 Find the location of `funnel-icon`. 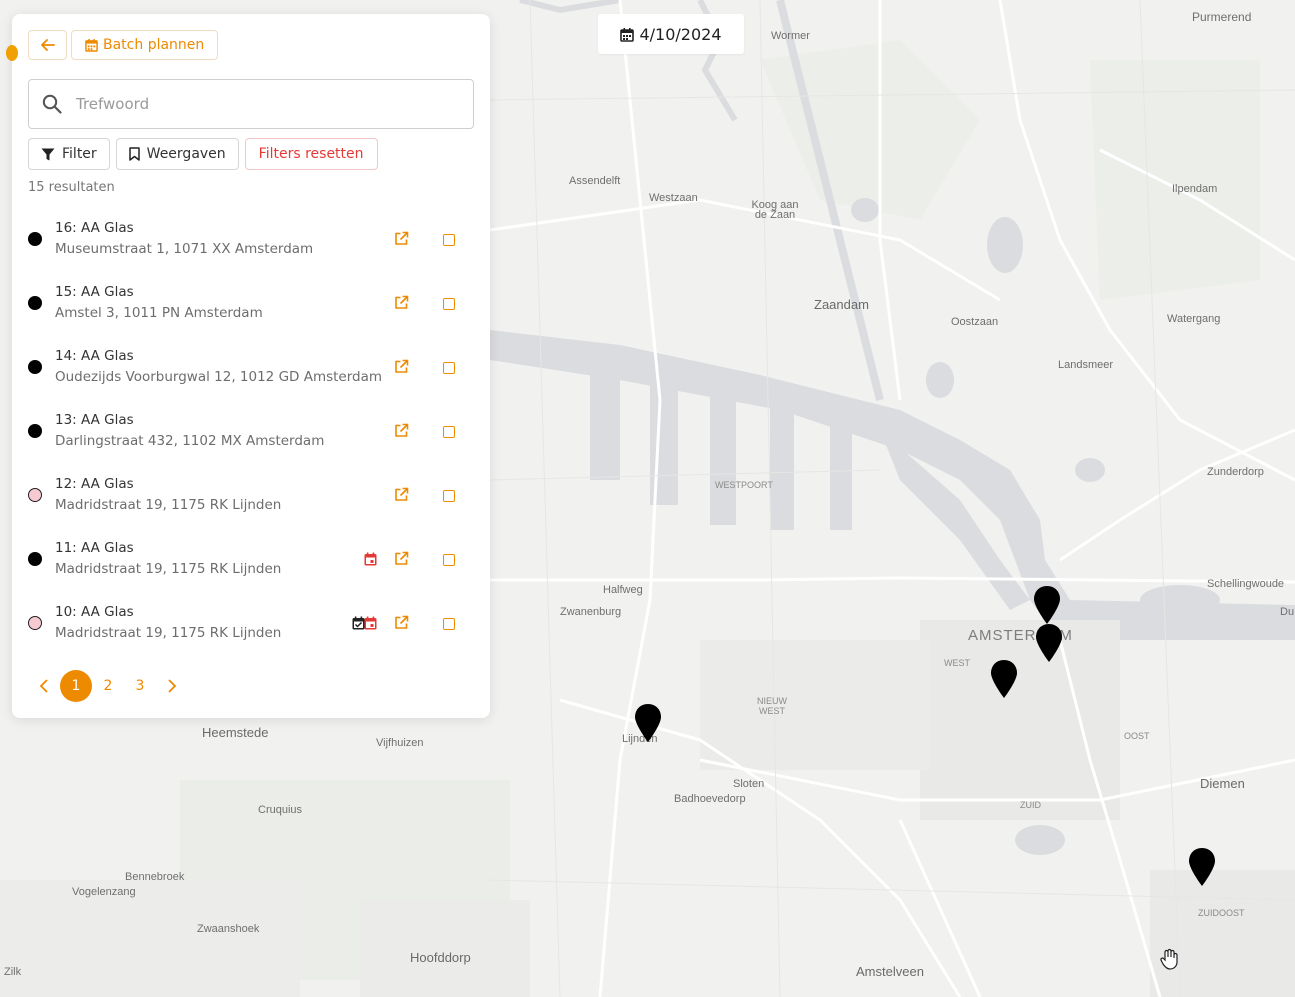

funnel-icon is located at coordinates (48, 154).